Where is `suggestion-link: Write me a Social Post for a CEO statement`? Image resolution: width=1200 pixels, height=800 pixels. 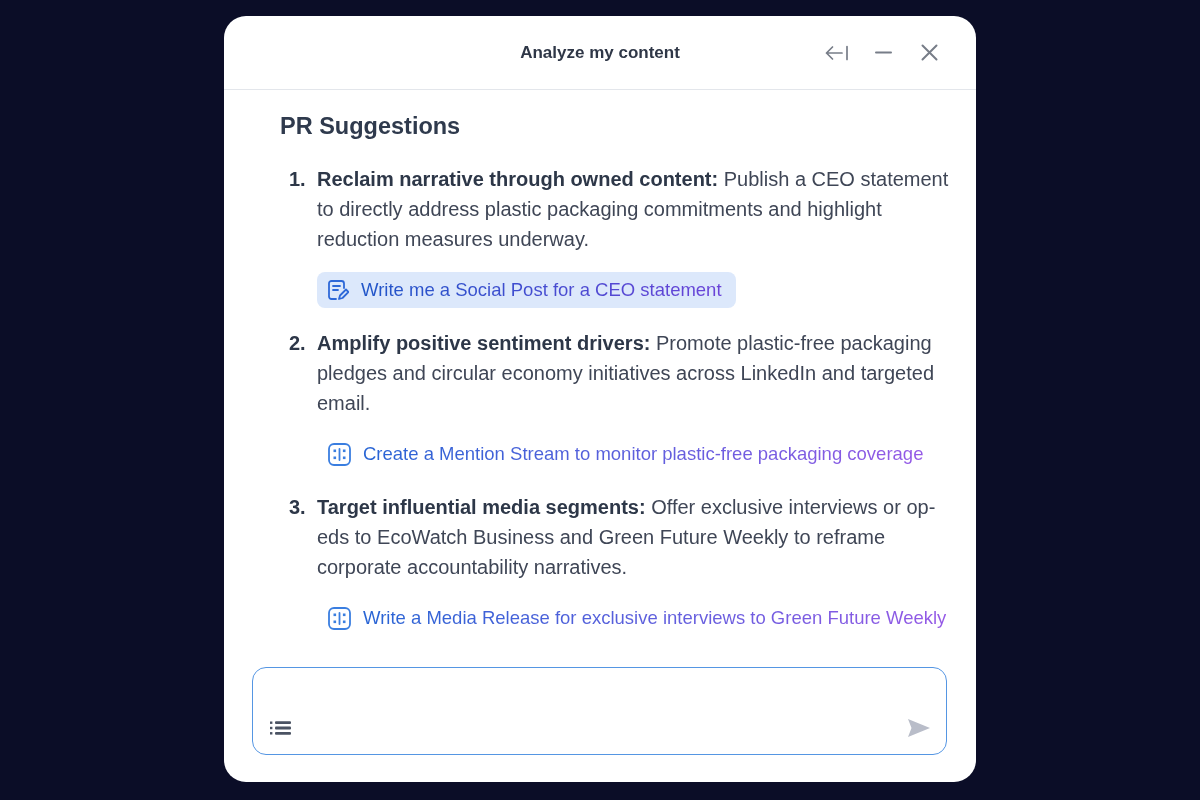 suggestion-link: Write me a Social Post for a CEO statement is located at coordinates (526, 290).